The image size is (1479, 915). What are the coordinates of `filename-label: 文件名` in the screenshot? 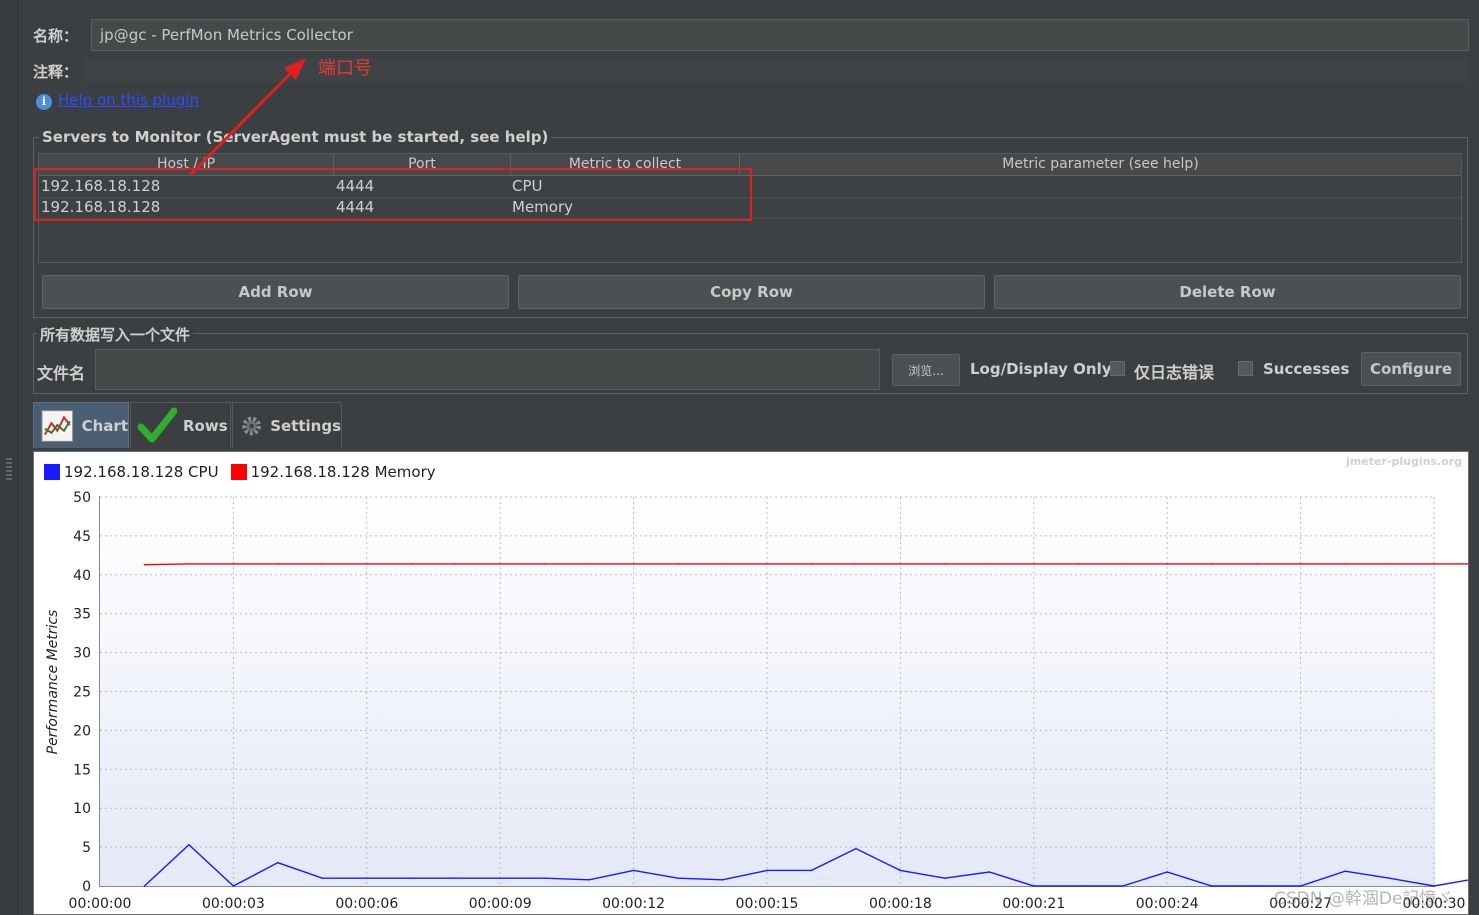 It's located at (61, 373).